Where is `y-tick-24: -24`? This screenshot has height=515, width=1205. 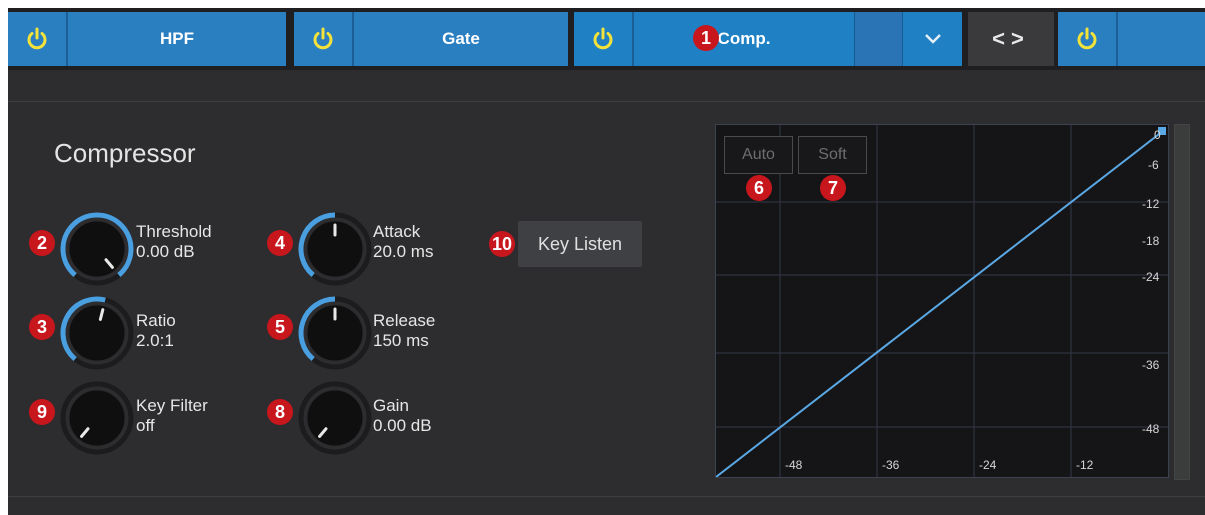 y-tick-24: -24 is located at coordinates (1151, 277).